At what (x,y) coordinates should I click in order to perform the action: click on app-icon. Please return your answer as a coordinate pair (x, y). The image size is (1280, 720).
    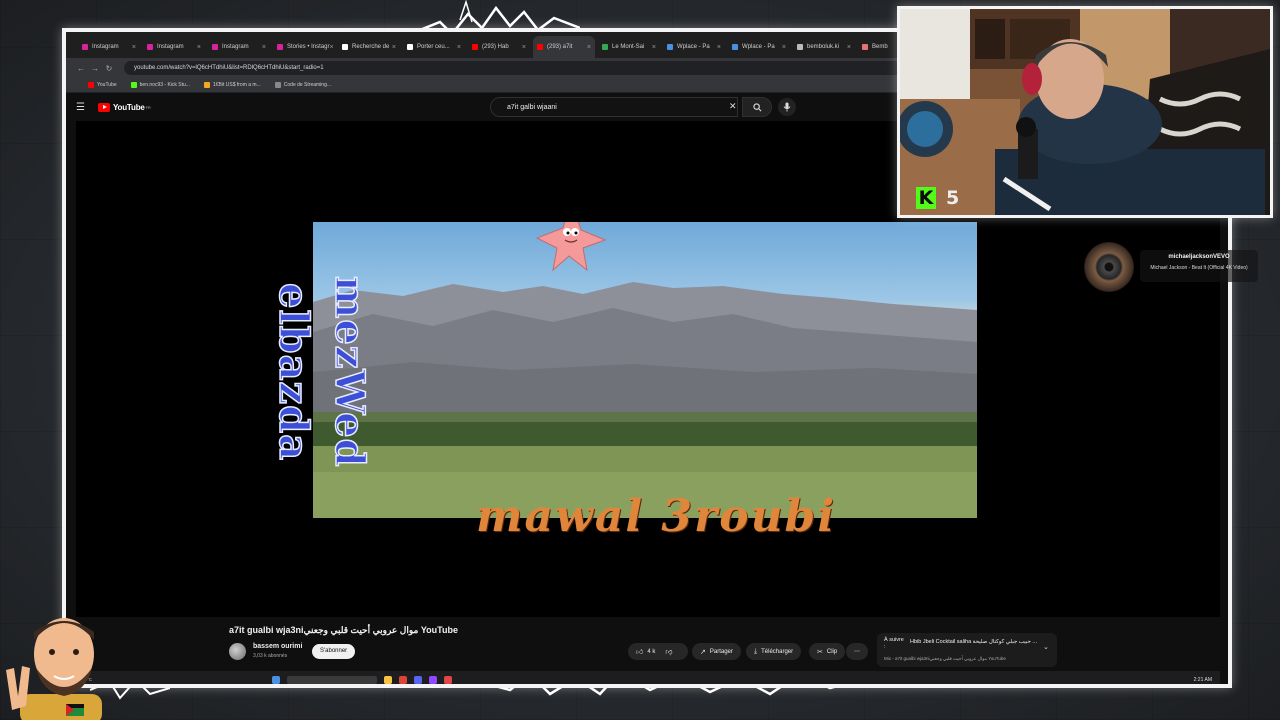
    Looking at the image, I should click on (448, 679).